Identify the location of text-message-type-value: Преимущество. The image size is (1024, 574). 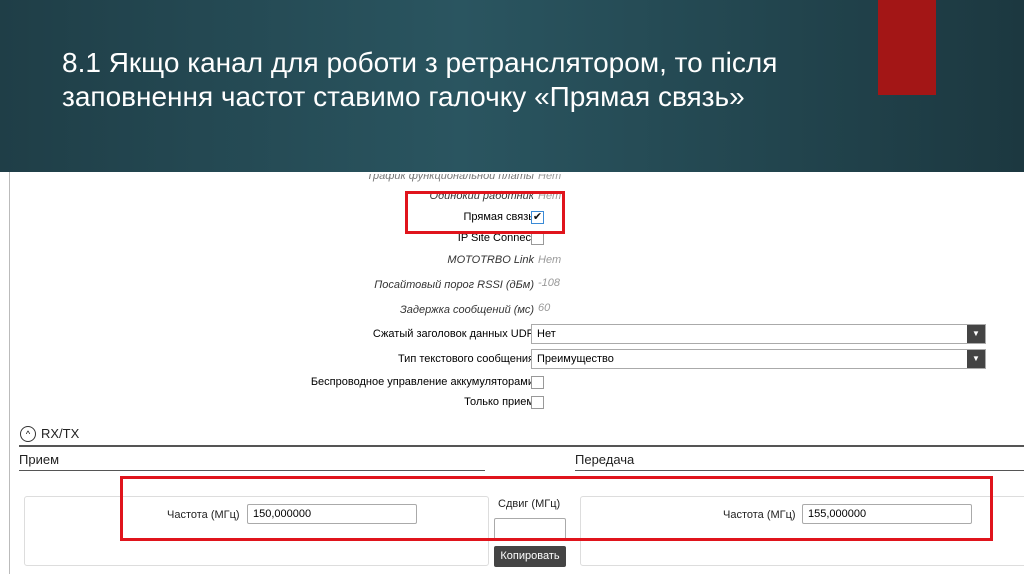
(575, 359).